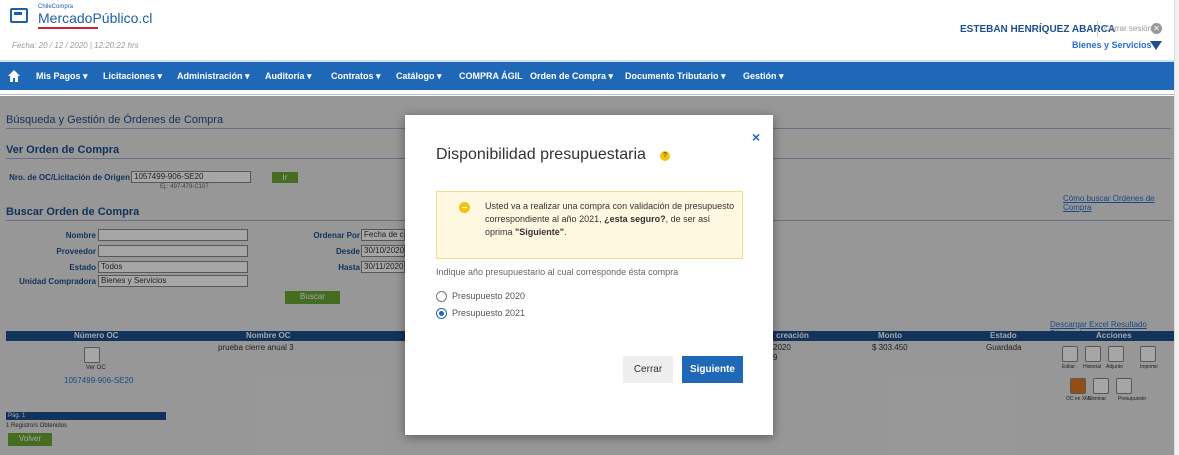  What do you see at coordinates (1176, 227) in the screenshot?
I see `scrollbar` at bounding box center [1176, 227].